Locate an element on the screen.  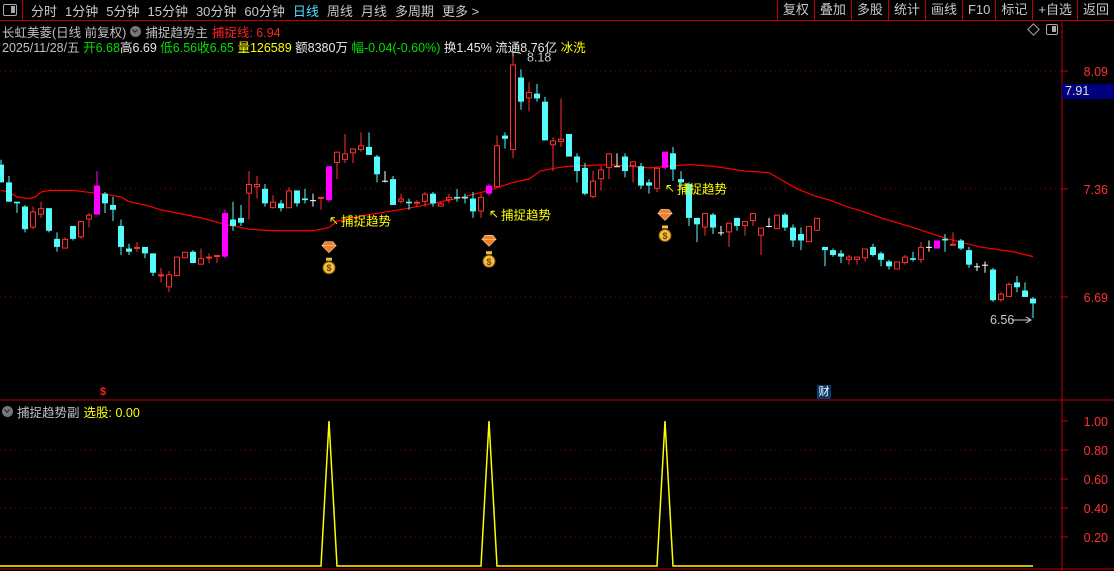
price-tick-label: 7.36 is located at coordinates (1096, 190).